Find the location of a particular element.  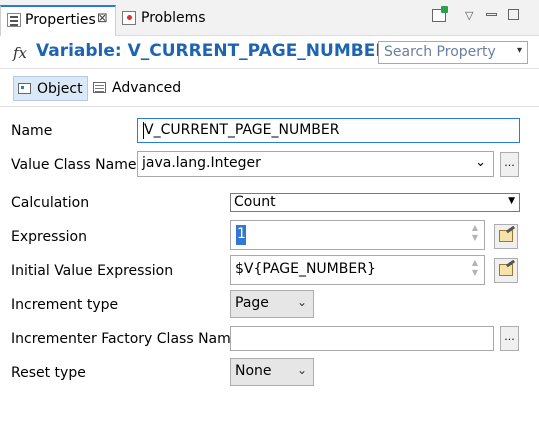

tab-object: Object is located at coordinates (50, 88).